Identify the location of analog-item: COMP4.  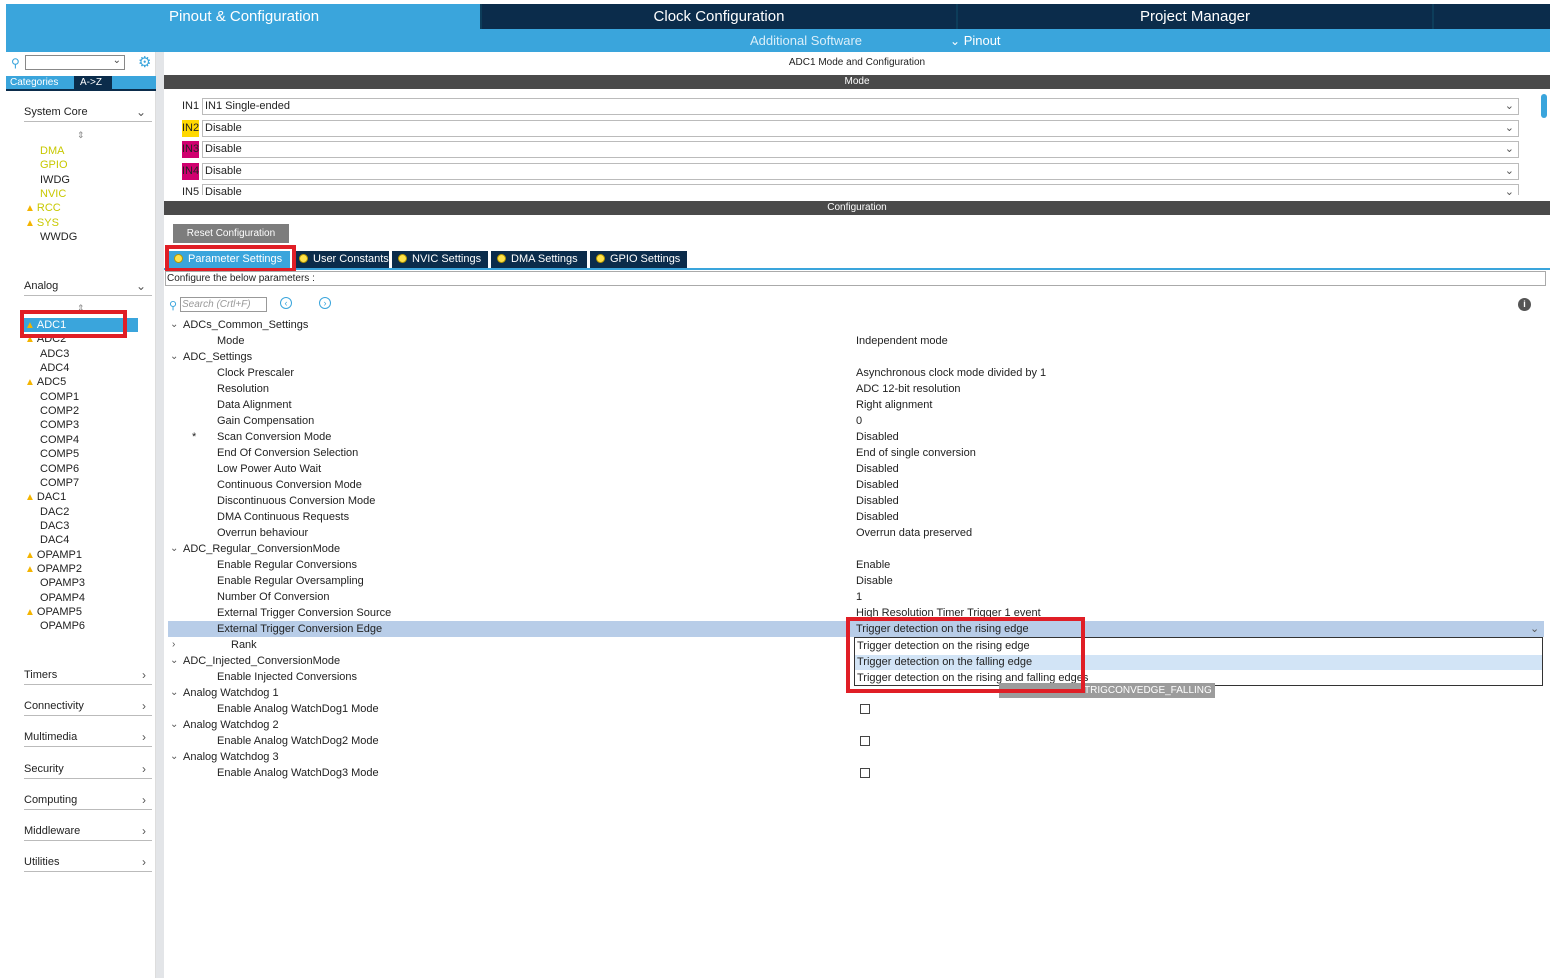
(59, 440).